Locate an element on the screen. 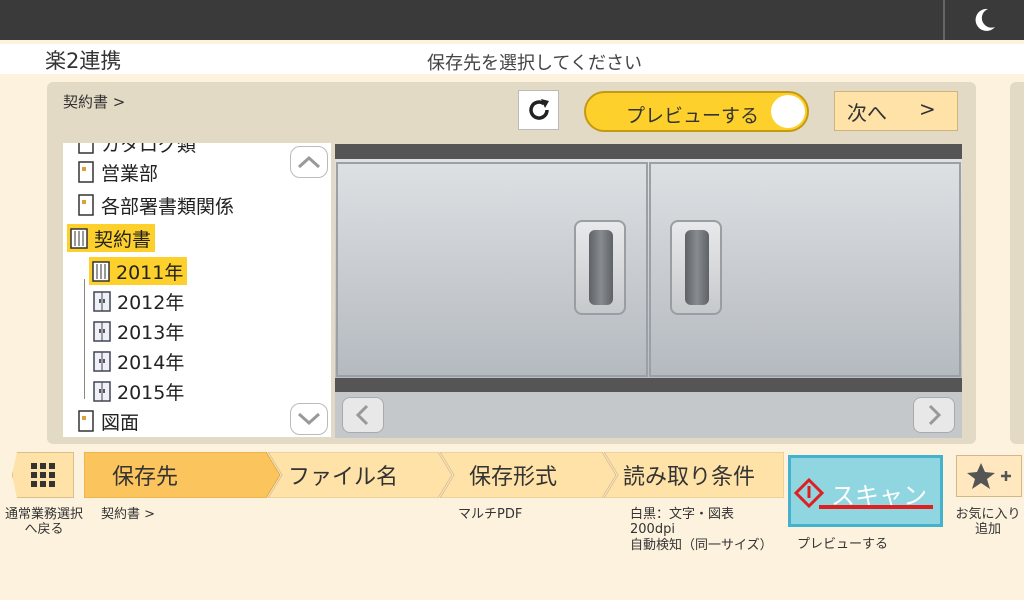  tree-item-contracts: 契約書 is located at coordinates (111, 238).